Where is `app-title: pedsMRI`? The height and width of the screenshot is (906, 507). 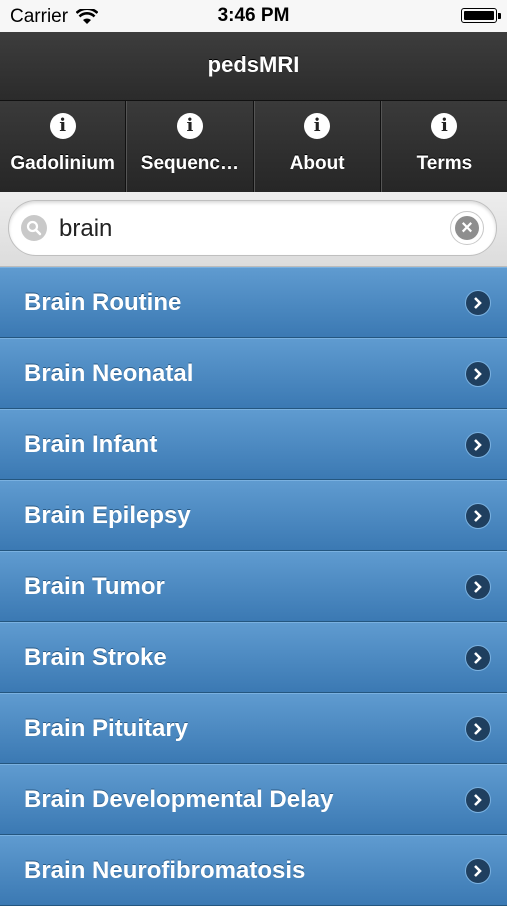 app-title: pedsMRI is located at coordinates (253, 64).